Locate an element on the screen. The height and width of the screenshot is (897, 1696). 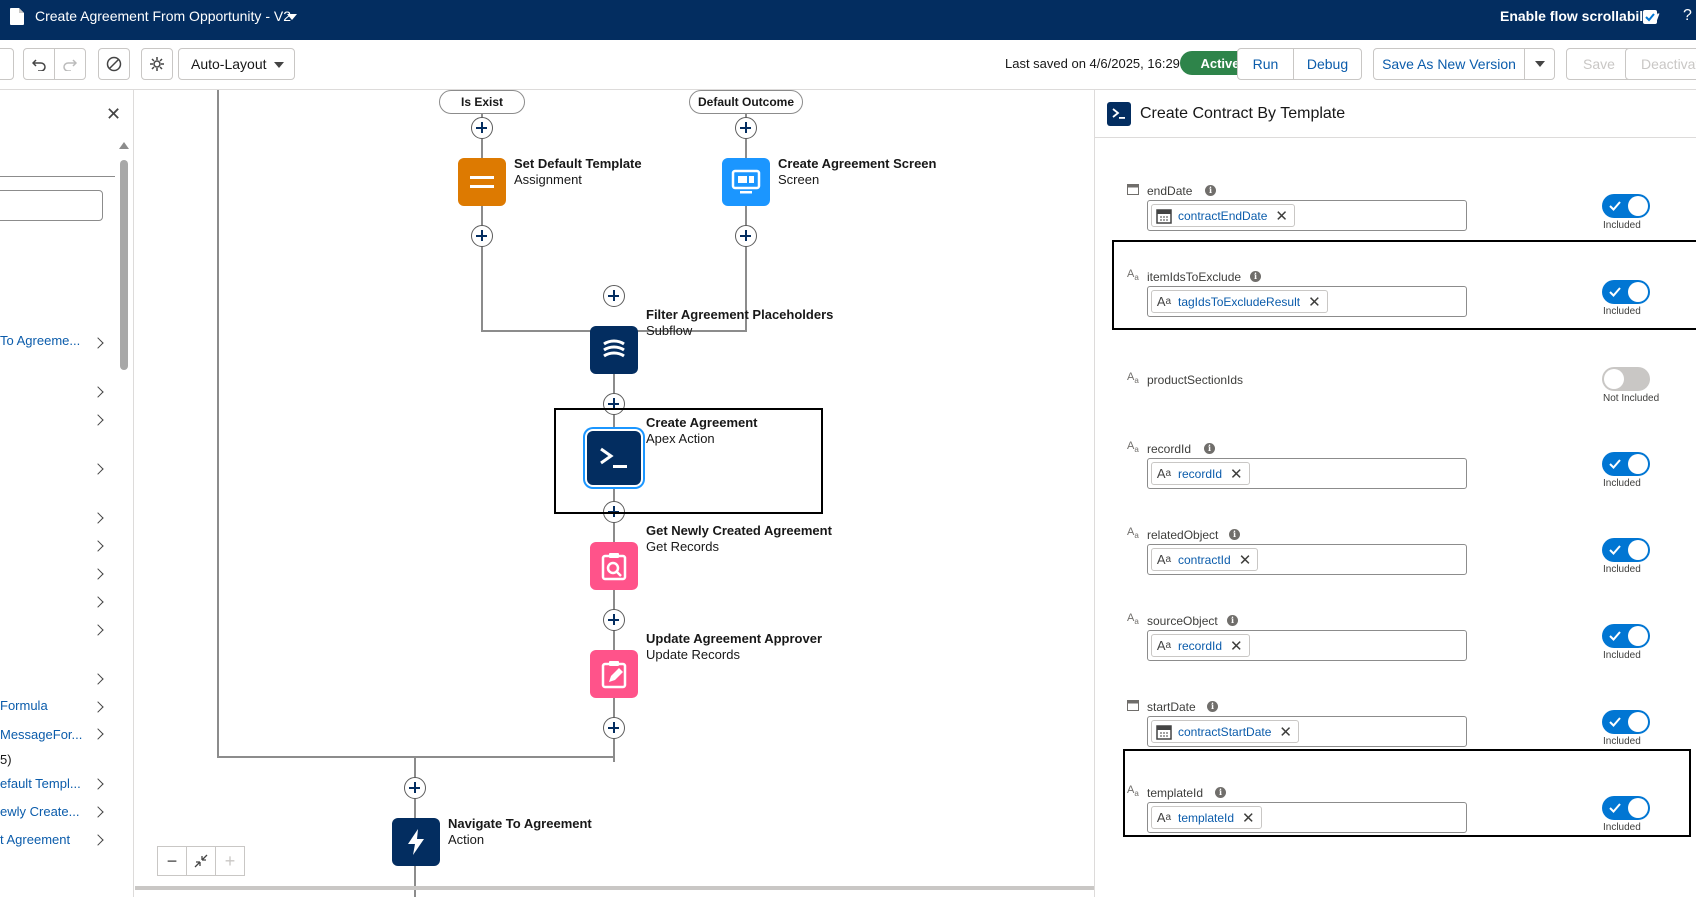
assignment-icon is located at coordinates (482, 182).